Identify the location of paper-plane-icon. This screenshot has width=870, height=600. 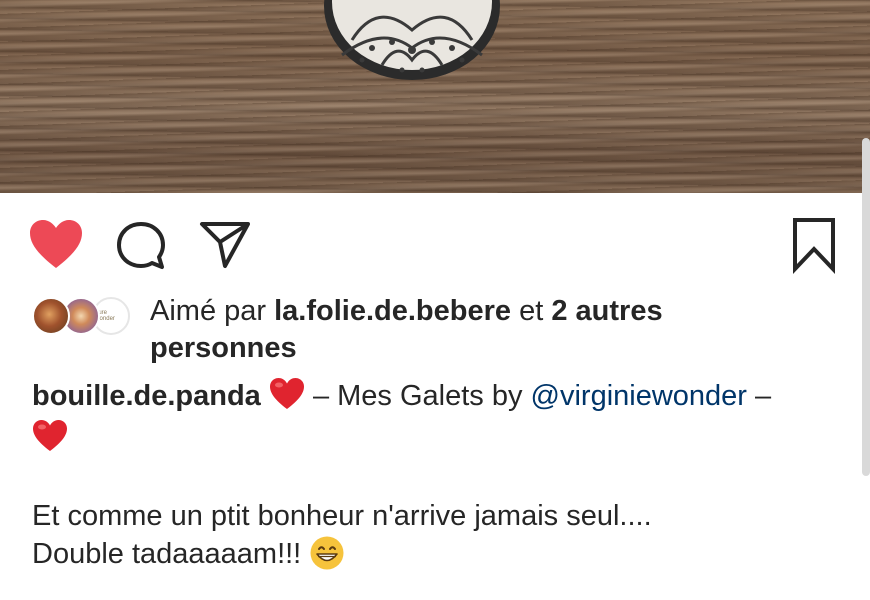
(225, 245).